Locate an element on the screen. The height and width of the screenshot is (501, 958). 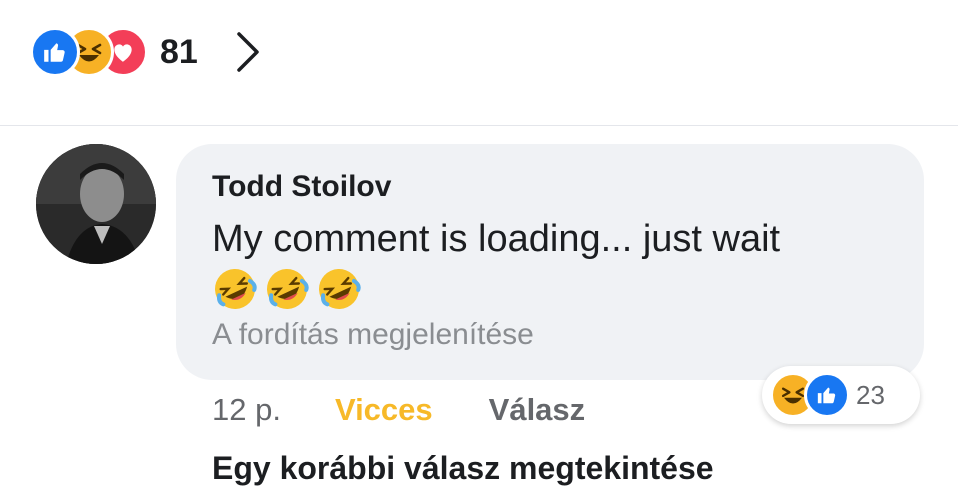
comment-reactions-summary: 23 is located at coordinates (841, 395).